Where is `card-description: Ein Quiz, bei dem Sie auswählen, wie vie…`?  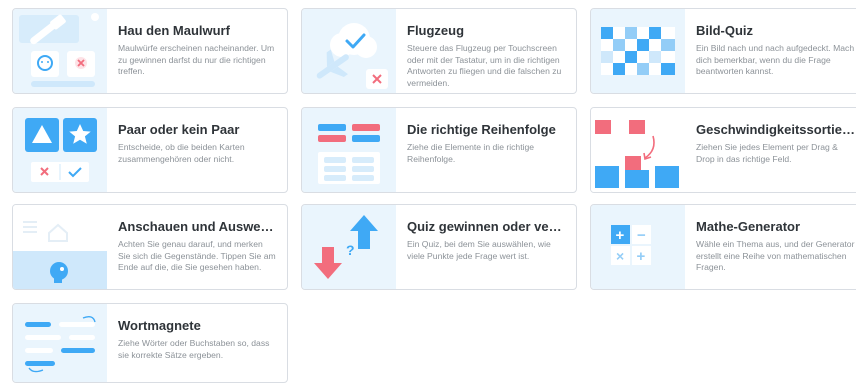
card-description: Ein Quiz, bei dem Sie auswählen, wie vie… is located at coordinates (479, 250).